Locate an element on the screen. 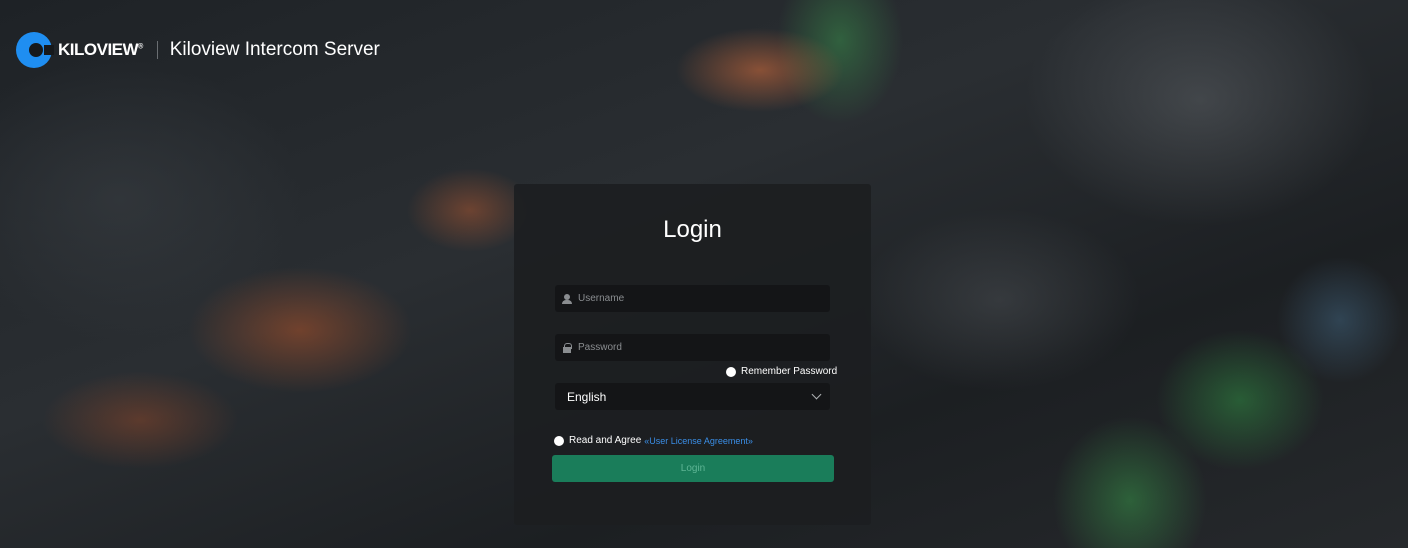 The image size is (1408, 548). agree-label: Read and Agree is located at coordinates (605, 440).